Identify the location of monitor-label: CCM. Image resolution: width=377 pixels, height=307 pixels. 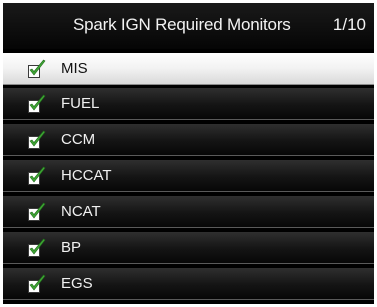
(78, 139).